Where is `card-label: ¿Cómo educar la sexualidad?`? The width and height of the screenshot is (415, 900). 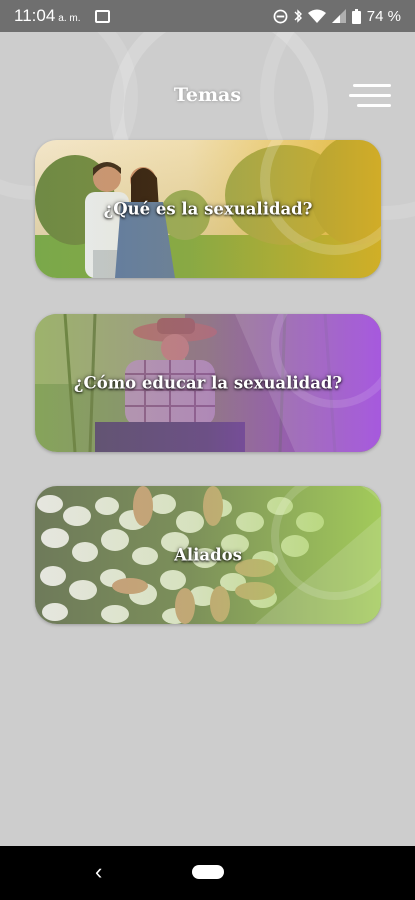
card-label: ¿Cómo educar la sexualidad? is located at coordinates (208, 383).